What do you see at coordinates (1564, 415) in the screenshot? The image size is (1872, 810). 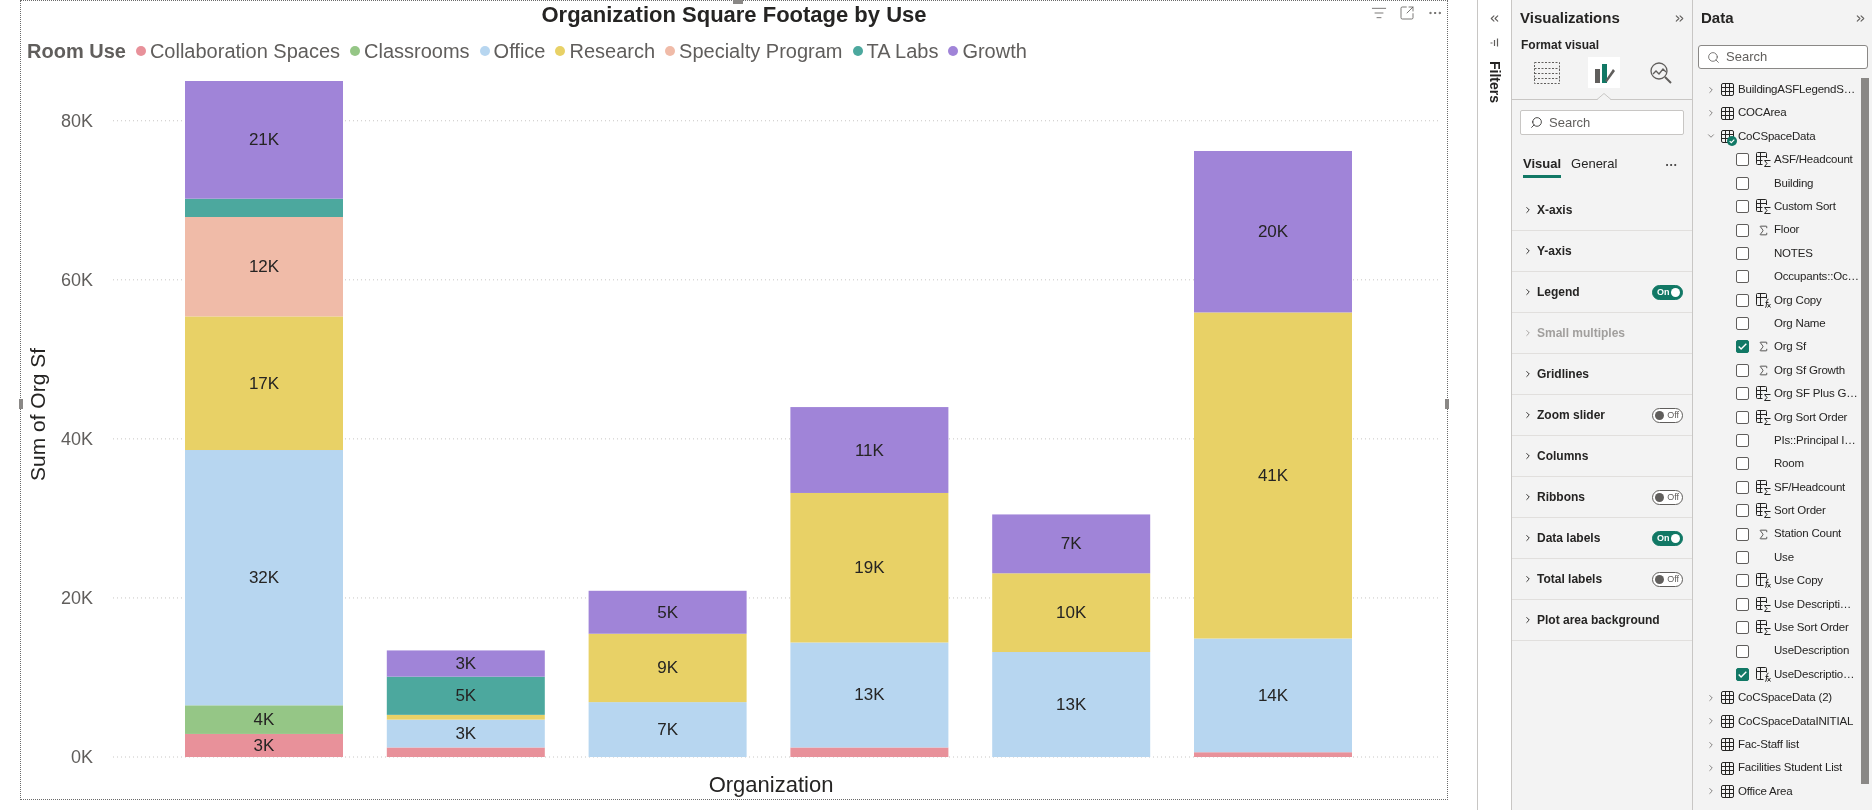 I see `format-section-header: Zoom slider` at bounding box center [1564, 415].